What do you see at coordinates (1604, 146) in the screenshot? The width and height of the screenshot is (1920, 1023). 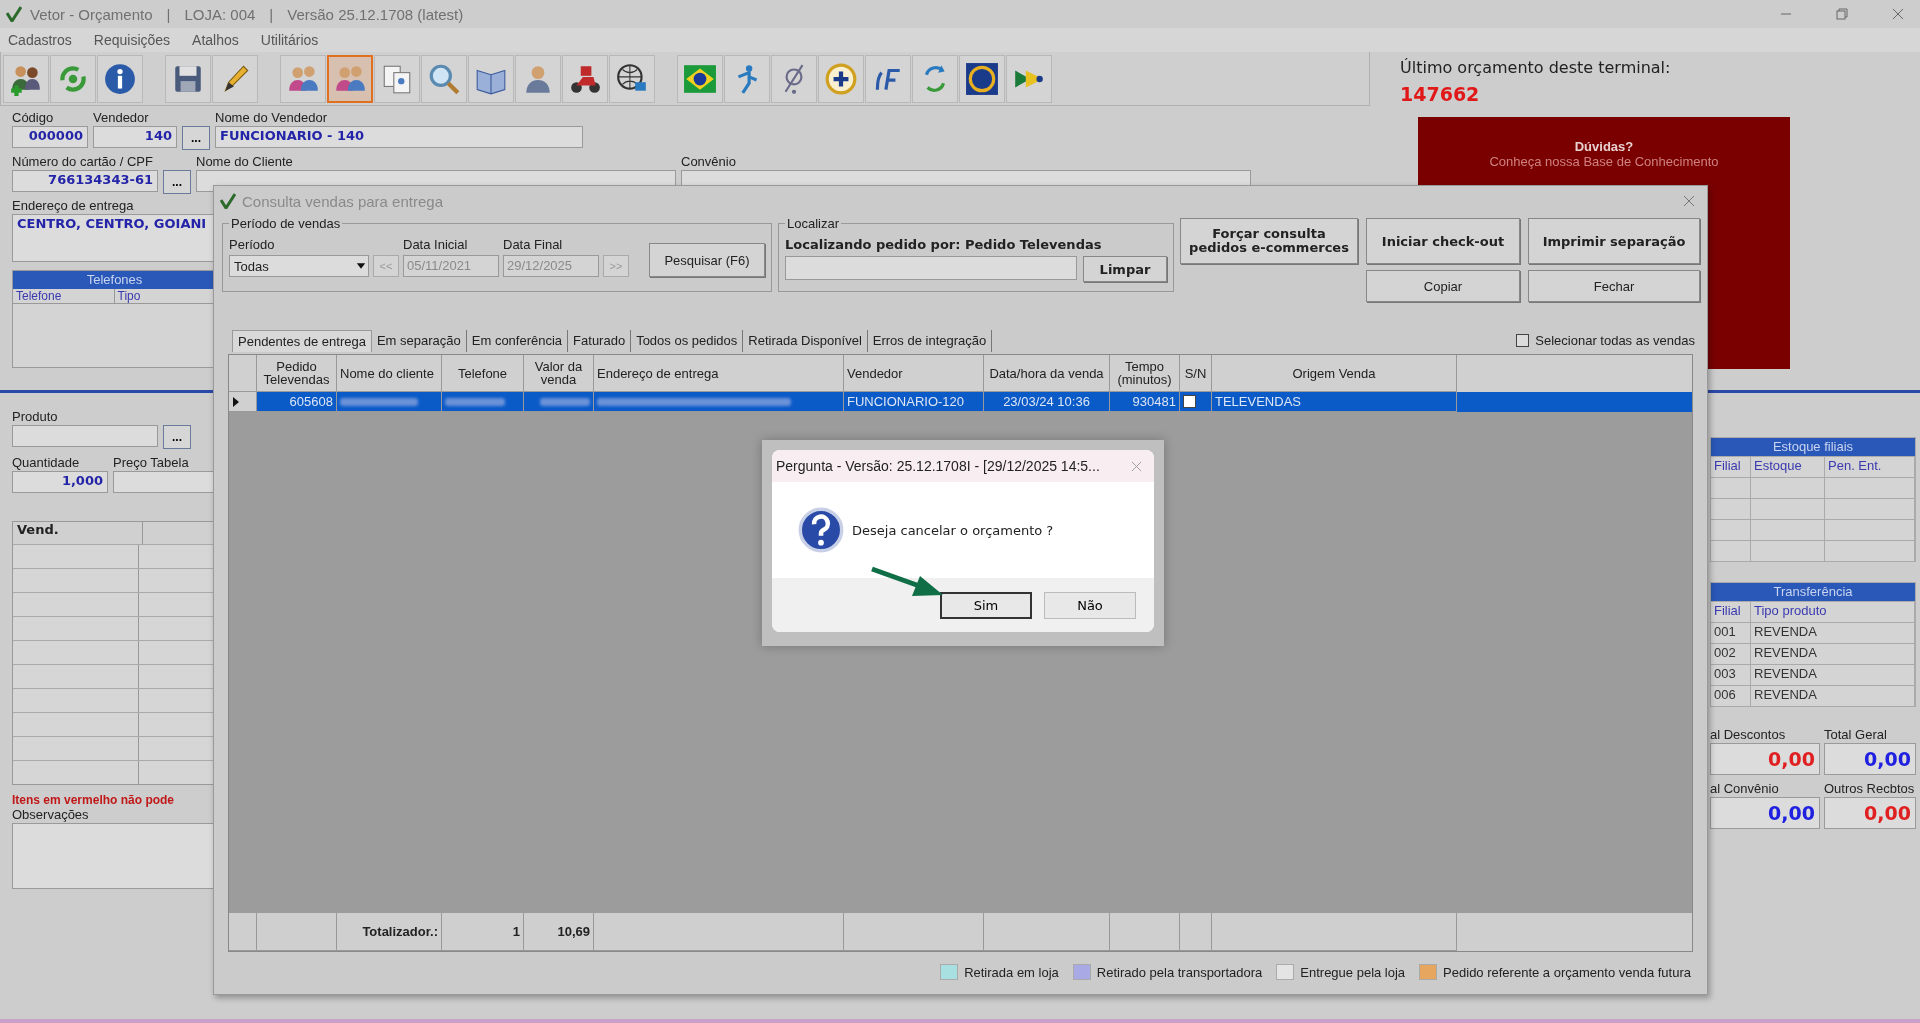 I see `help-title: Dúvidas?` at bounding box center [1604, 146].